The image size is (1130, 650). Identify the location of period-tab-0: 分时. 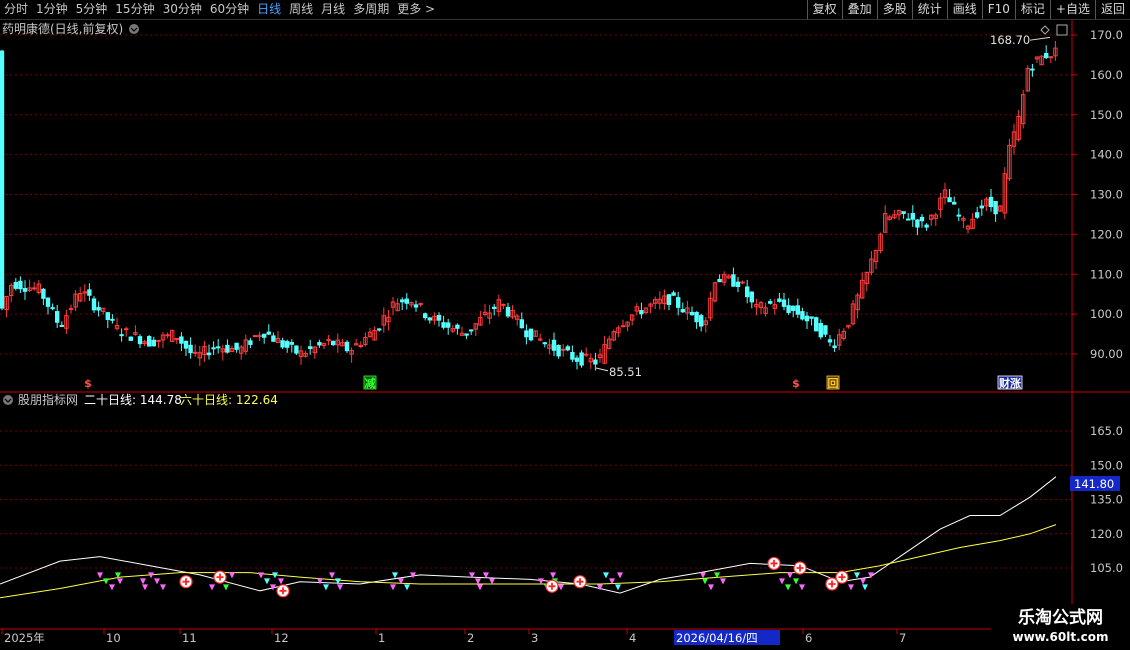
(16, 9).